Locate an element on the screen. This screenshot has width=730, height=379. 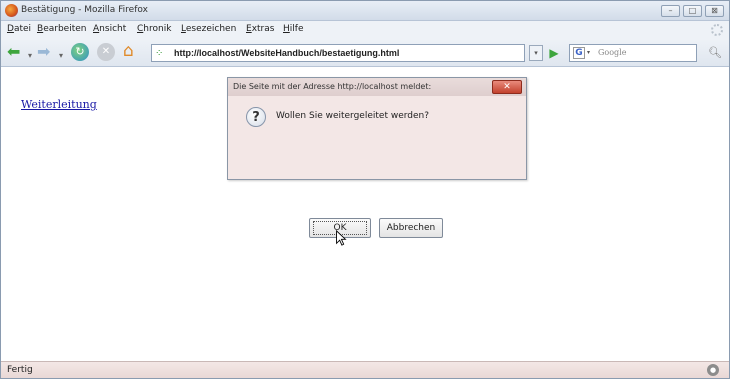
status-text: Fertig is located at coordinates (20, 370).